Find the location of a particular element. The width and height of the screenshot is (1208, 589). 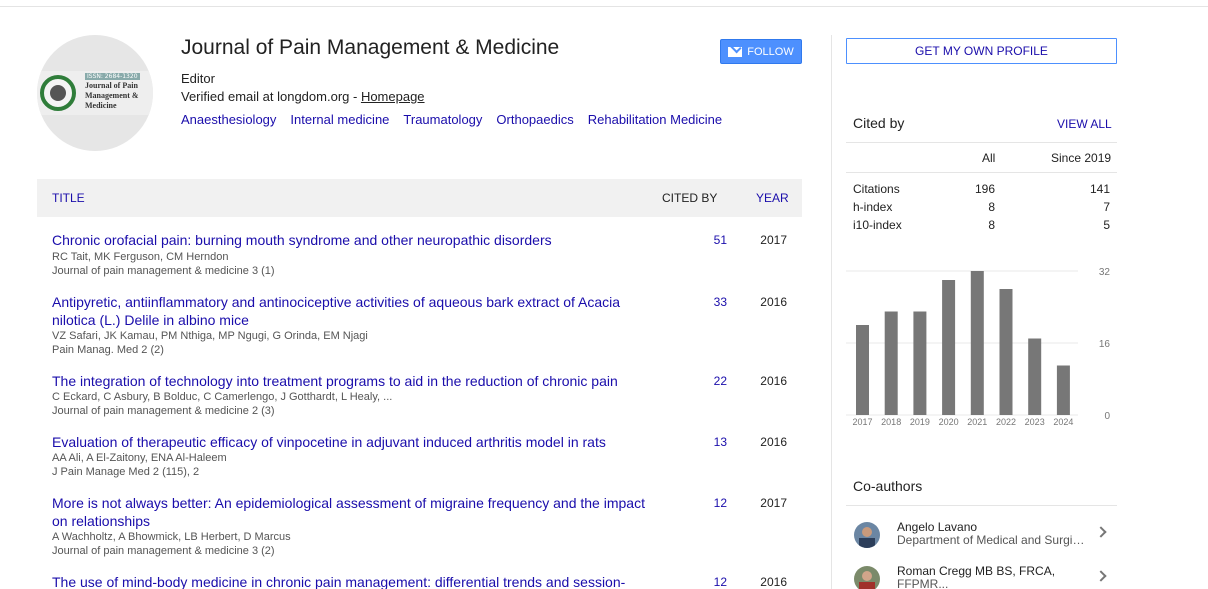

logo-emblem-icon is located at coordinates (58, 93).